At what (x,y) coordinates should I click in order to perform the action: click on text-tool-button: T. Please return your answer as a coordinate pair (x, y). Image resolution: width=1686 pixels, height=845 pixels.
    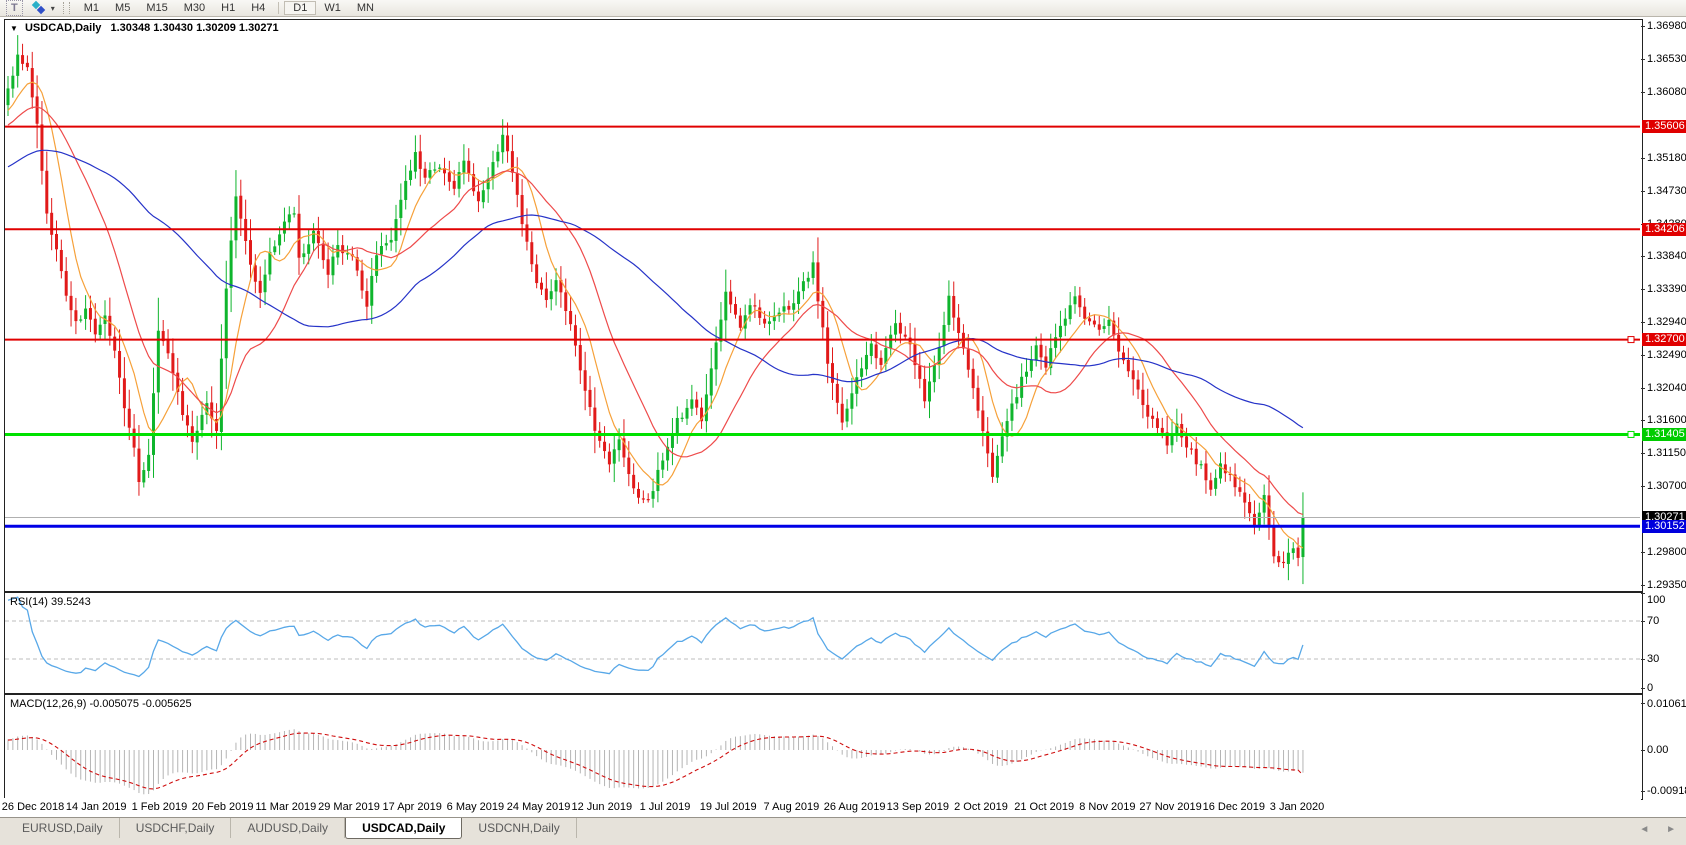
    Looking at the image, I should click on (14, 8).